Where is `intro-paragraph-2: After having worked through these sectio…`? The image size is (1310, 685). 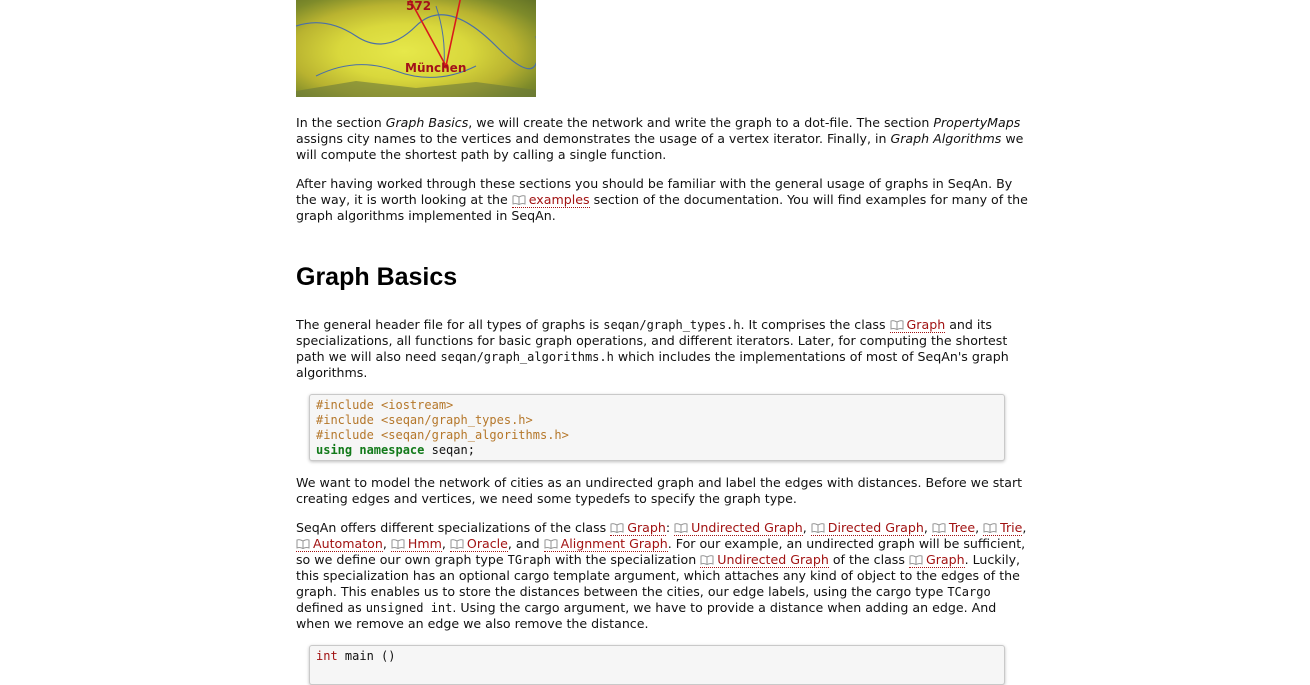
intro-paragraph-2: After having worked through these sectio… is located at coordinates (664, 200).